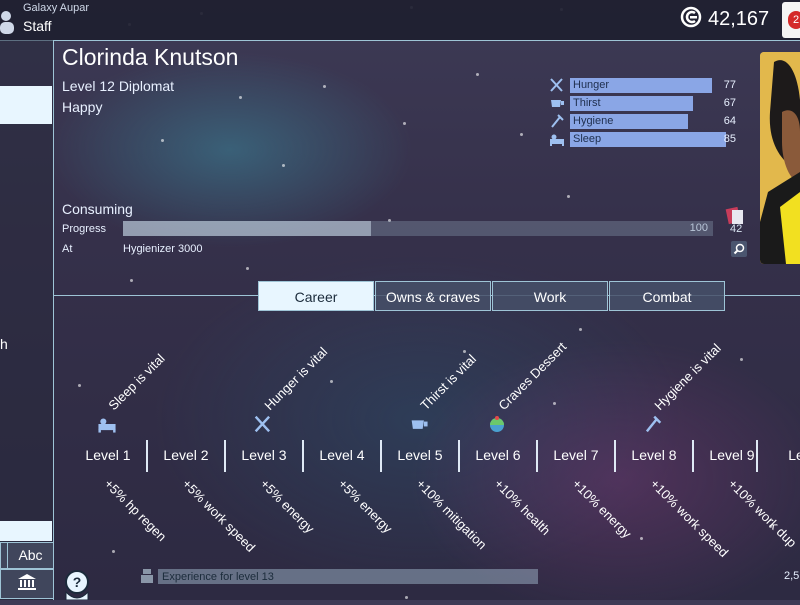  What do you see at coordinates (794, 20) in the screenshot?
I see `notification-badge: 2` at bounding box center [794, 20].